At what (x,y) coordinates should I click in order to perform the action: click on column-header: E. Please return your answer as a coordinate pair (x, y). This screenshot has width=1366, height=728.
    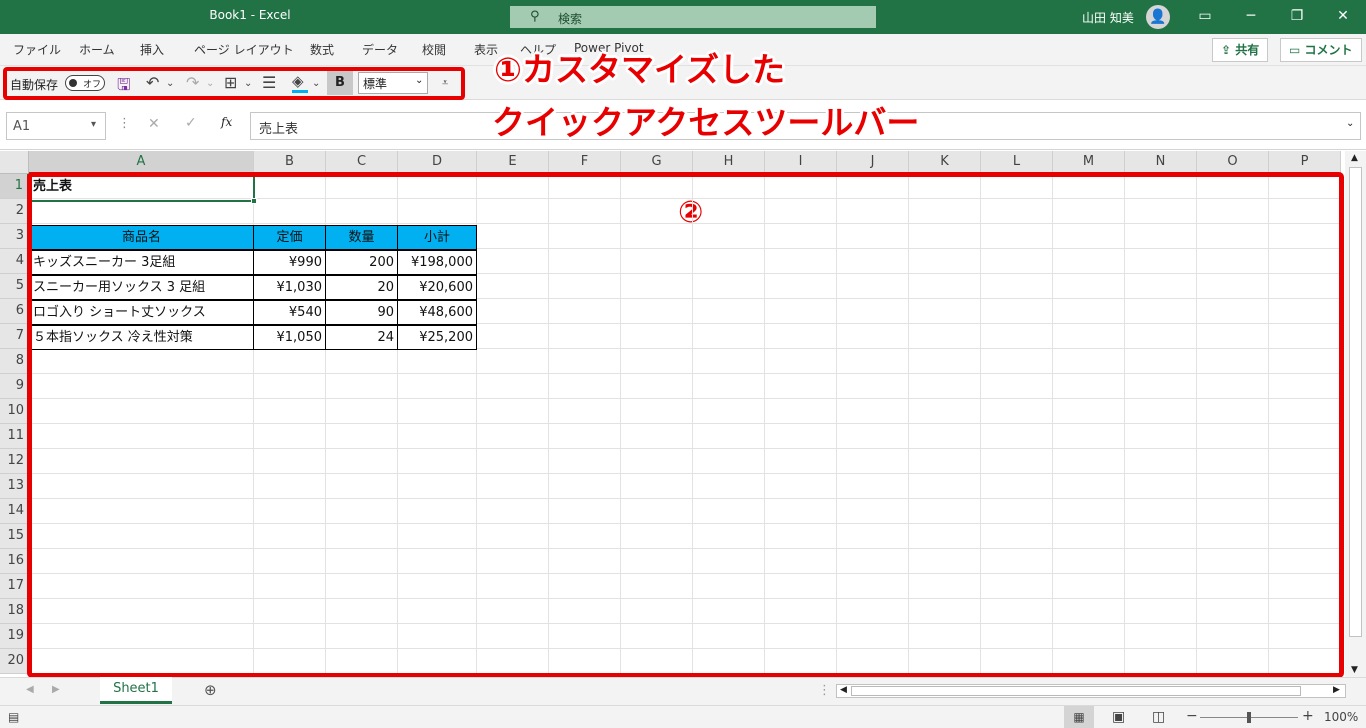
    Looking at the image, I should click on (513, 162).